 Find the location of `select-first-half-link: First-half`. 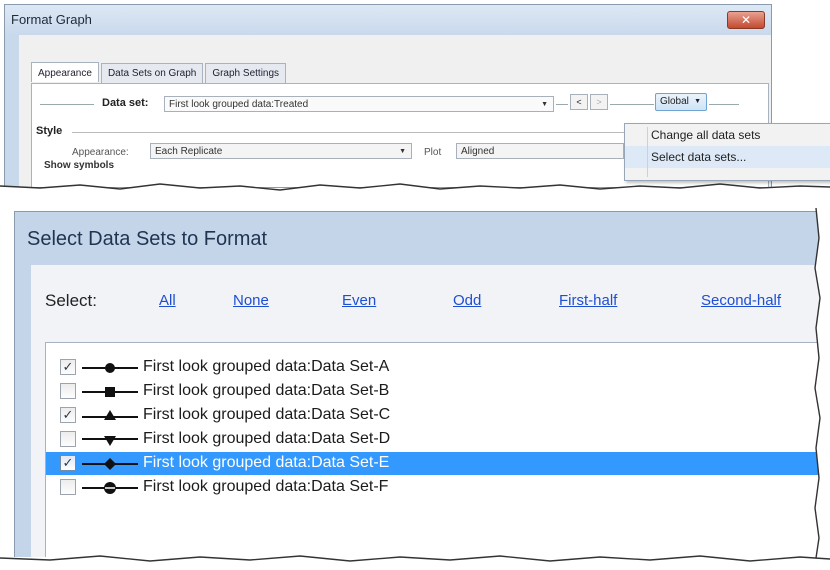

select-first-half-link: First-half is located at coordinates (588, 300).